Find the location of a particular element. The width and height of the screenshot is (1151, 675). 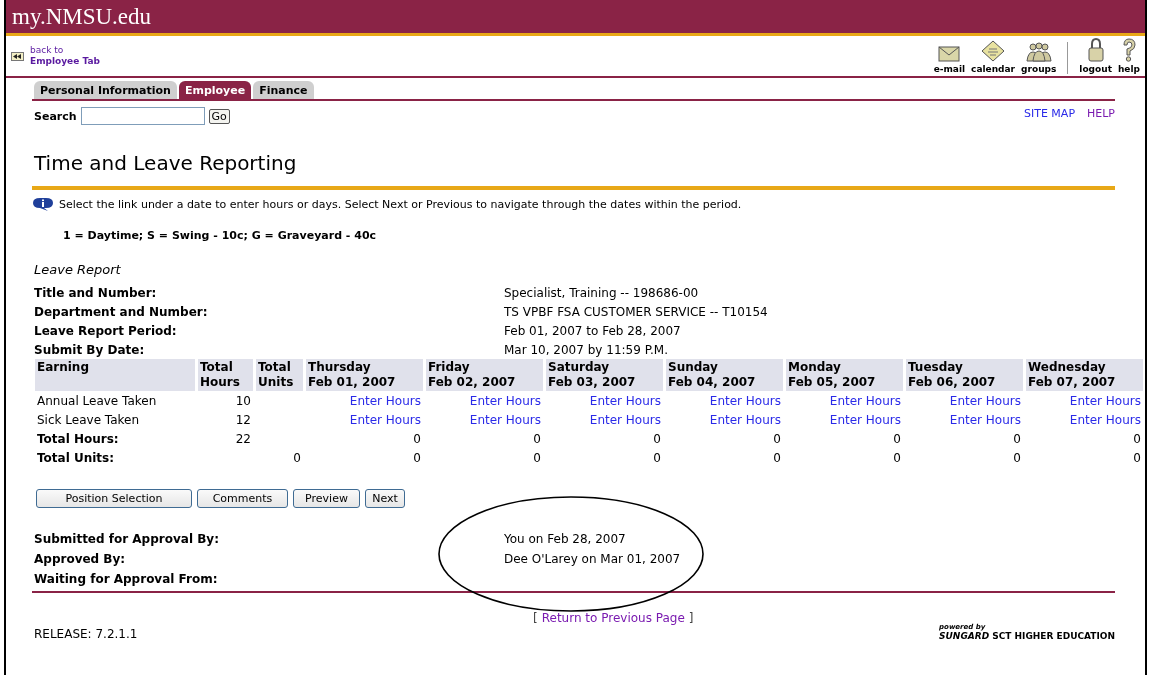

column-header: Wednesday Feb 07, 2007 is located at coordinates (1084, 375).